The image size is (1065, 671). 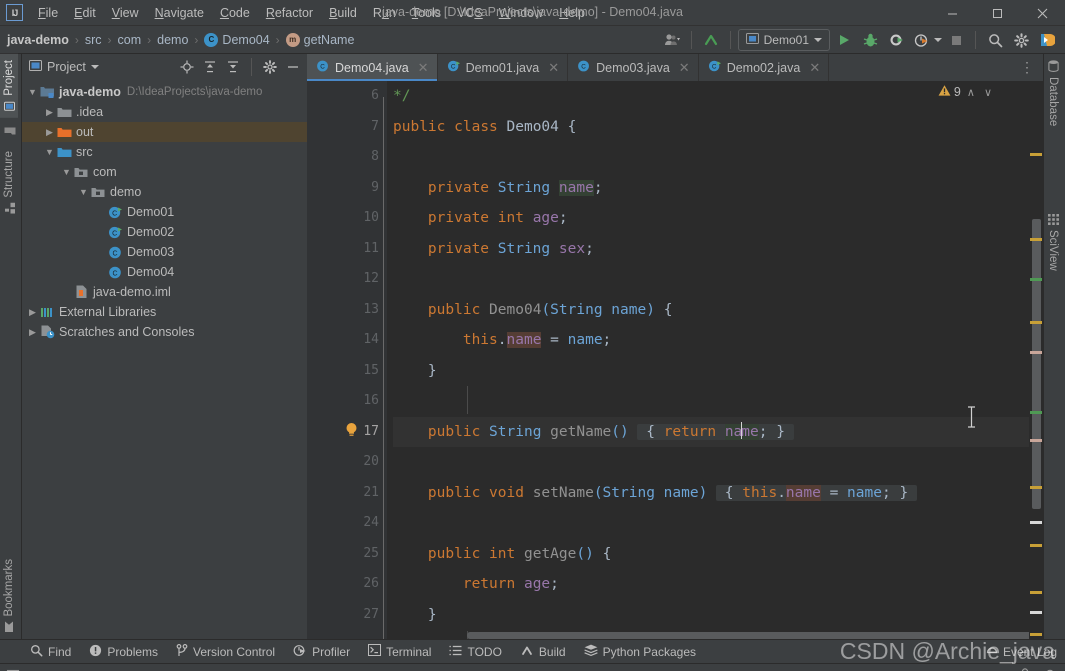 I want to click on occurrence-marker, so click(x=1036, y=440).